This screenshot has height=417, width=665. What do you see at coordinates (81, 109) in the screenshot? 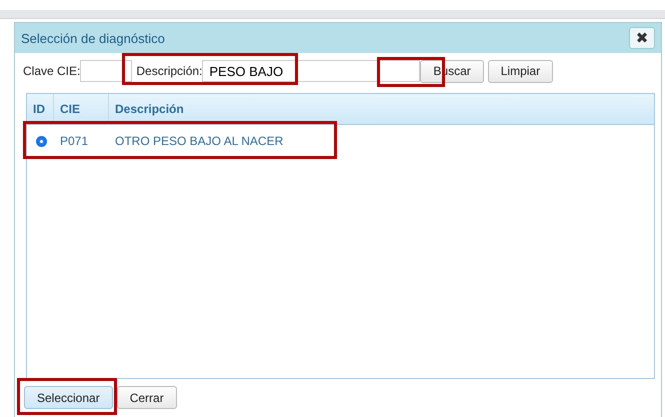
I see `column-header: CIE` at bounding box center [81, 109].